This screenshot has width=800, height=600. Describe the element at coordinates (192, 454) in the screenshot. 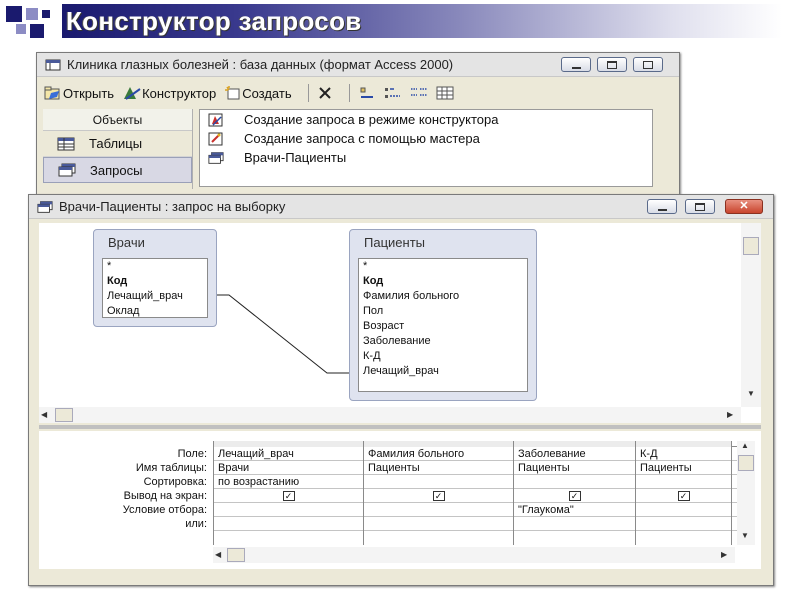

I see `row-label-field: Поле:` at that location.